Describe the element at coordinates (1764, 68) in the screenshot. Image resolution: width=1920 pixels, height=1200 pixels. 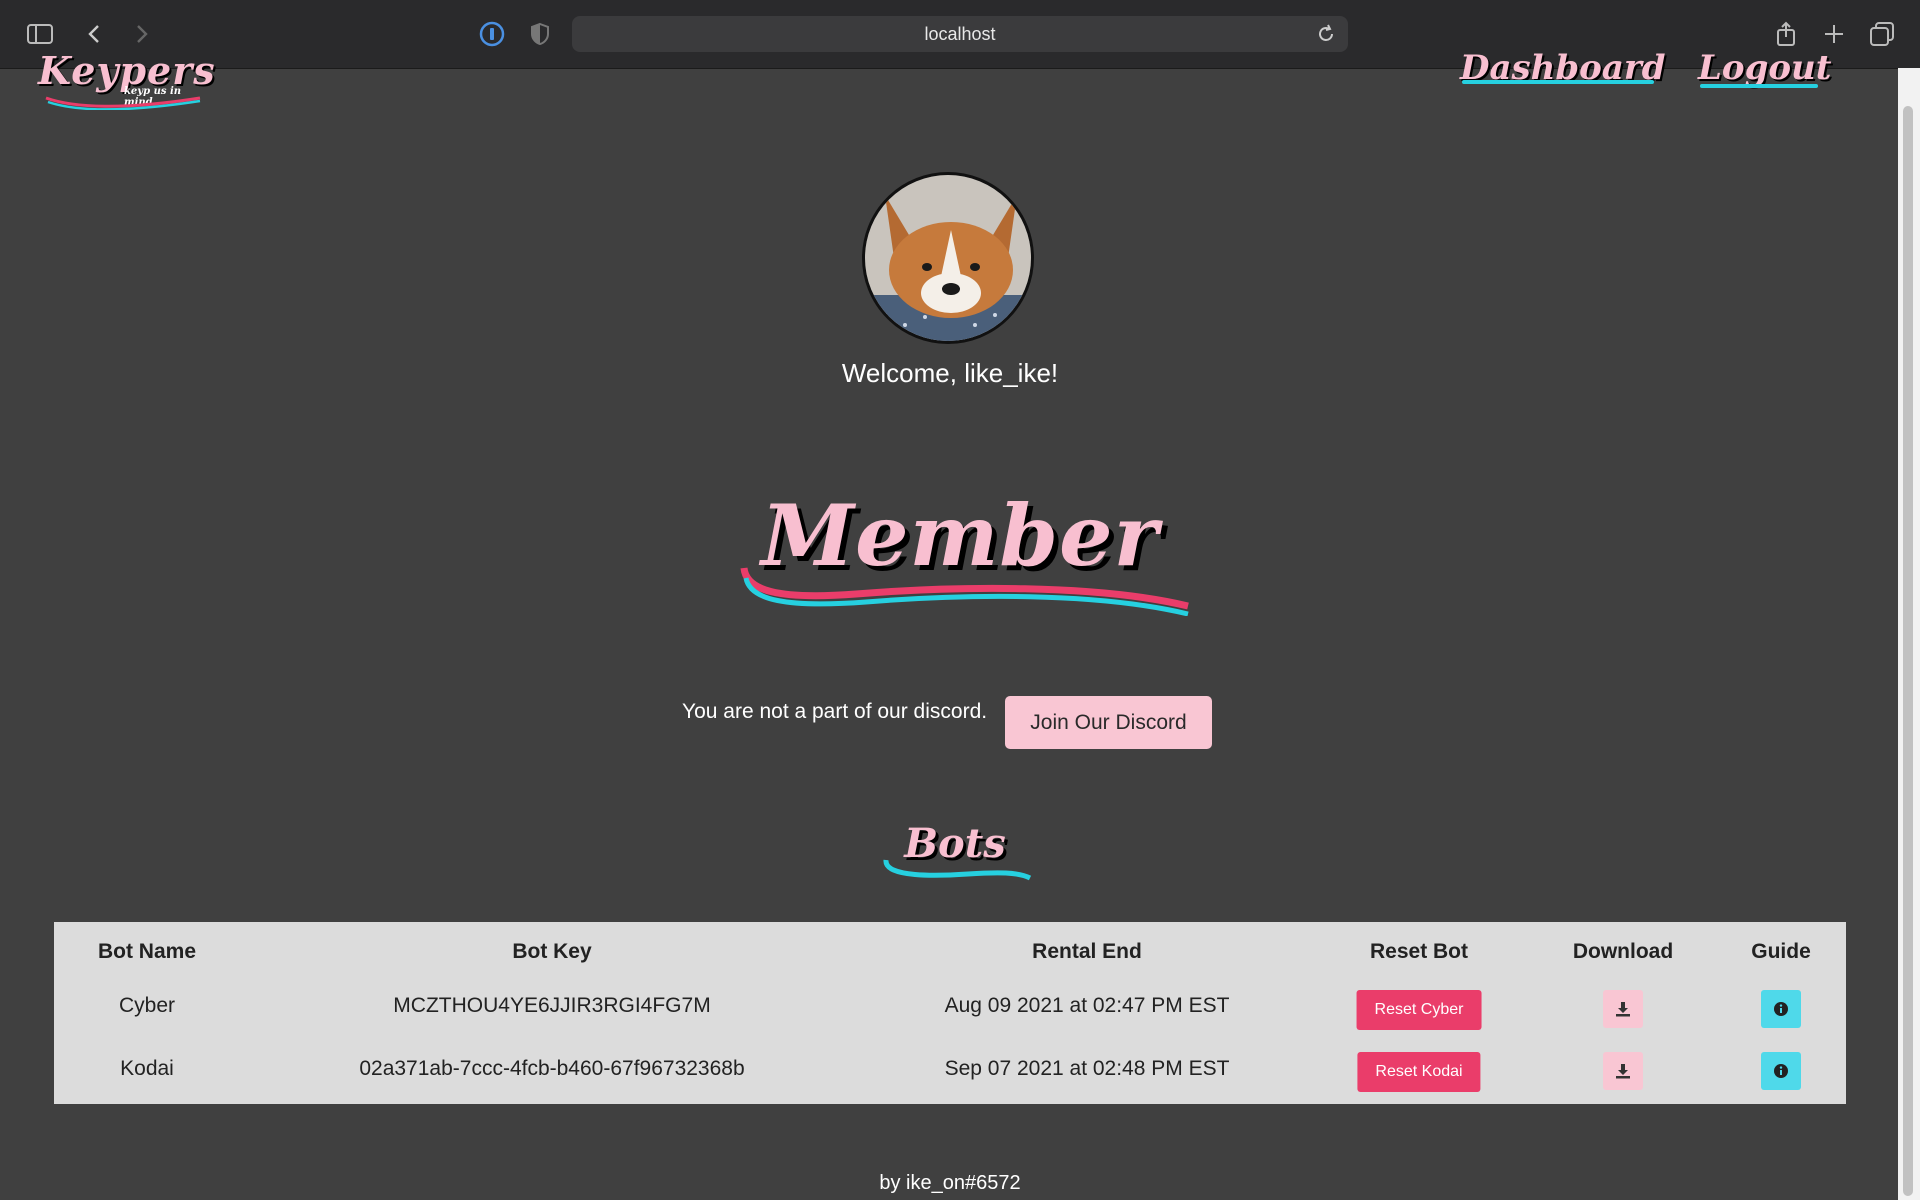
I see `nav-logout-link: Logout` at that location.